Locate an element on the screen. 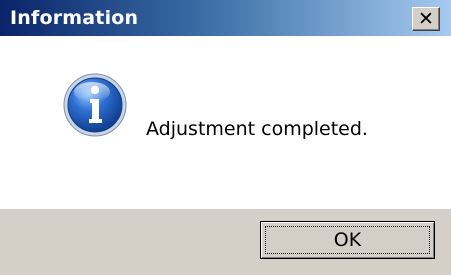 The image size is (451, 275). dialog-title: Information is located at coordinates (74, 18).